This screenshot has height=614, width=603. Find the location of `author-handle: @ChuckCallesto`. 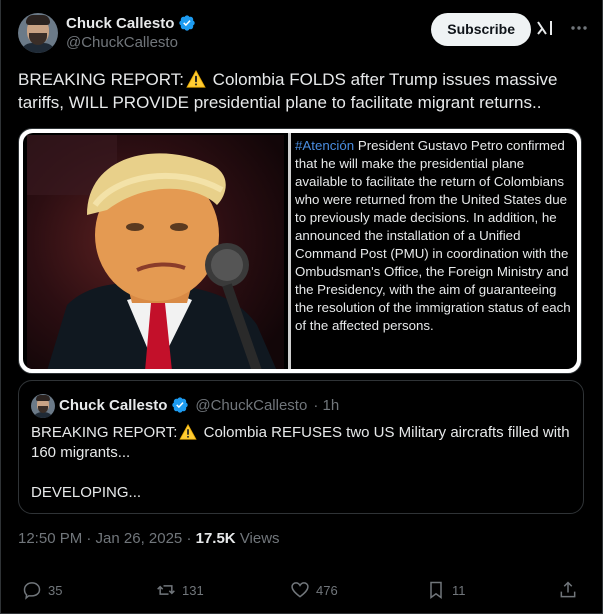

author-handle: @ChuckCallesto is located at coordinates (122, 42).